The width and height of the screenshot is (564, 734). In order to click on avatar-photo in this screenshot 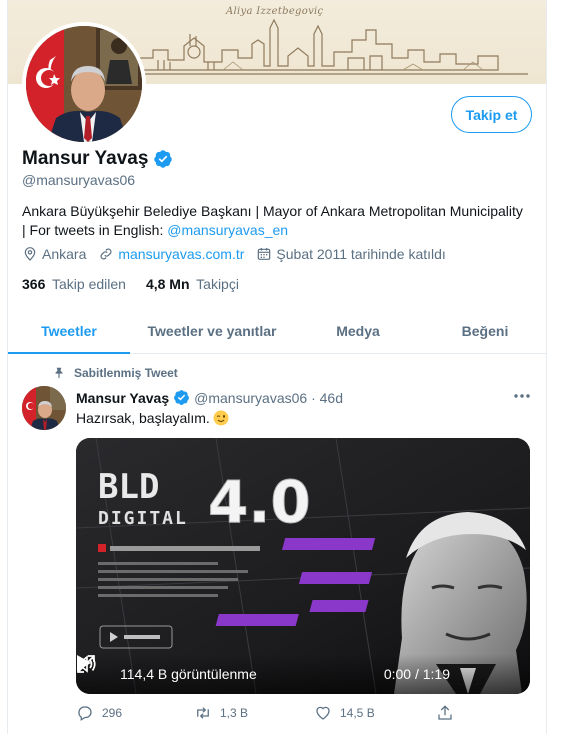, I will do `click(84, 84)`.